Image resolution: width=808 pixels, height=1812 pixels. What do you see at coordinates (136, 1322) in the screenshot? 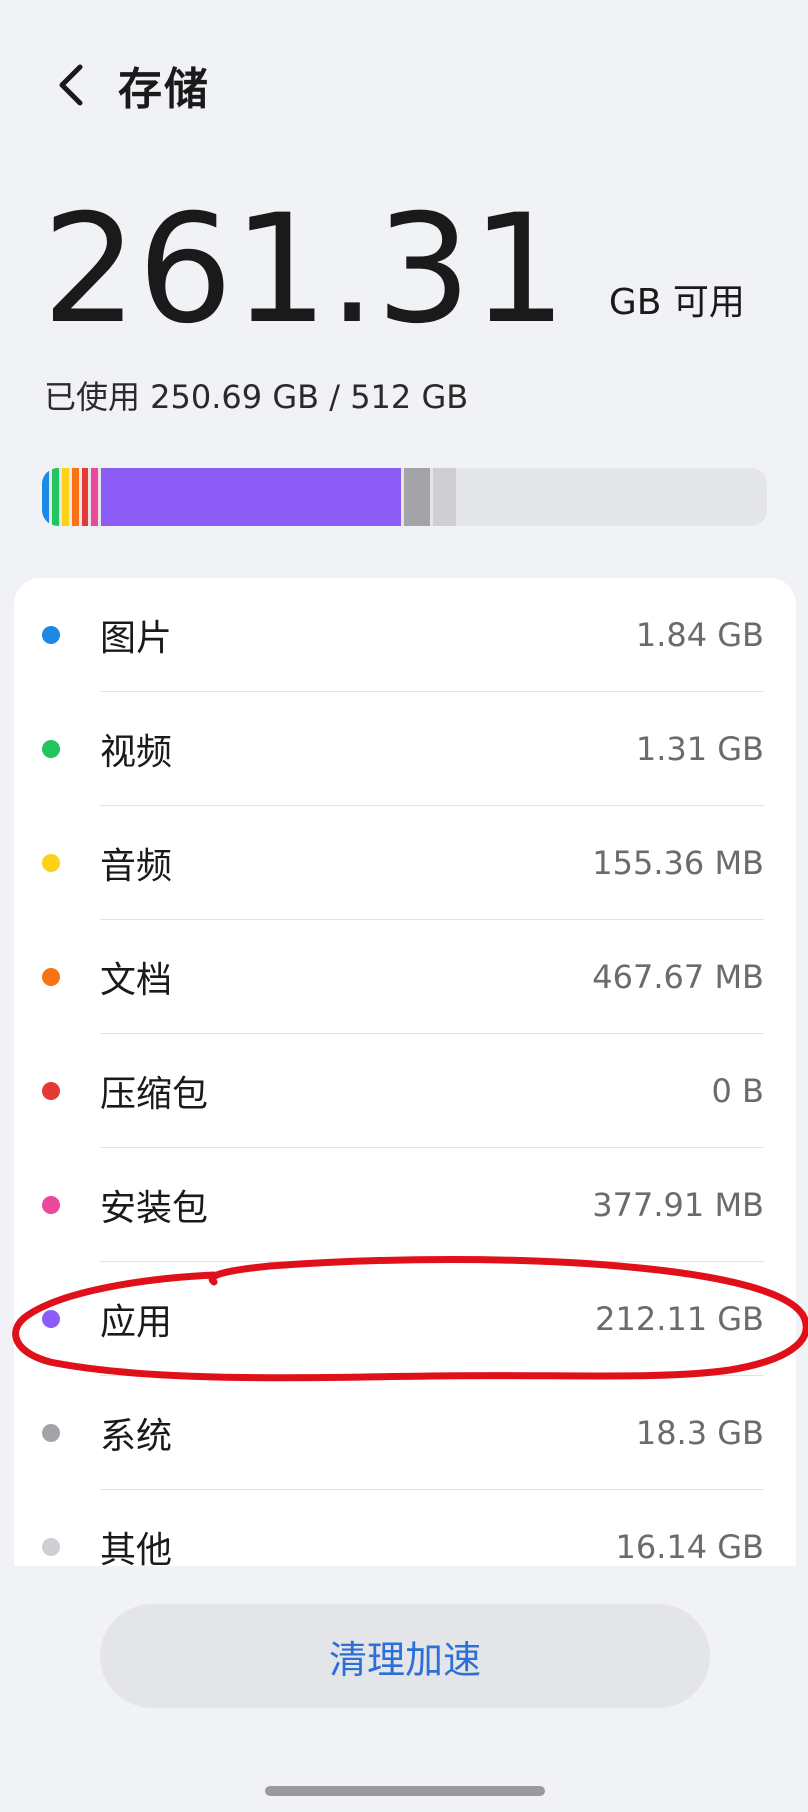
I see `category-label: 应用` at bounding box center [136, 1322].